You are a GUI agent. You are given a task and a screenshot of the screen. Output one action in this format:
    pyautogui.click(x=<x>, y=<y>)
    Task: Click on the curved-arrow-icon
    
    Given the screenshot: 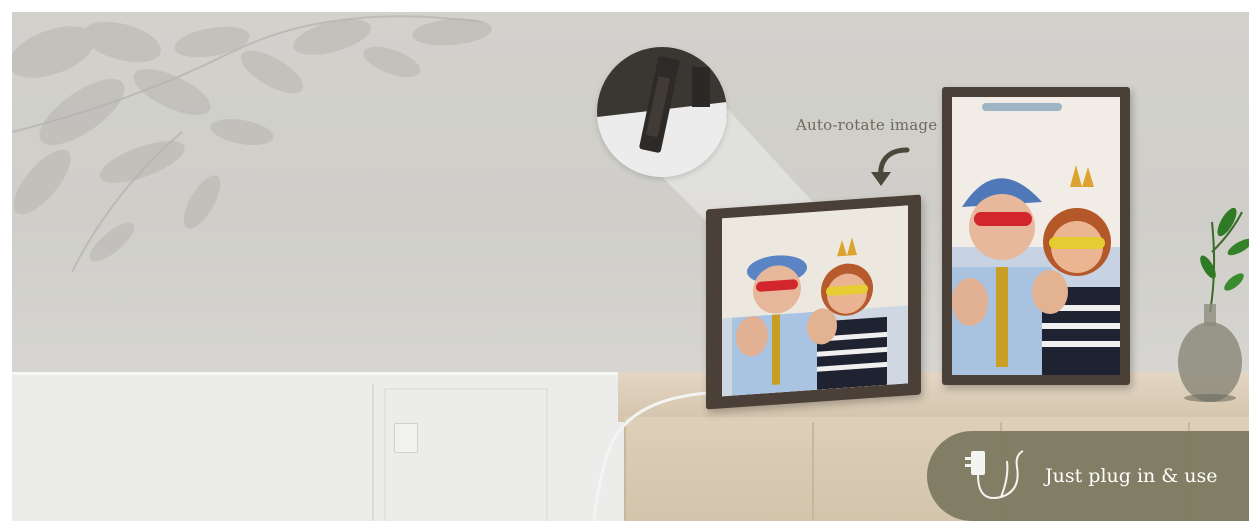 What is the action you would take?
    pyautogui.click(x=890, y=166)
    